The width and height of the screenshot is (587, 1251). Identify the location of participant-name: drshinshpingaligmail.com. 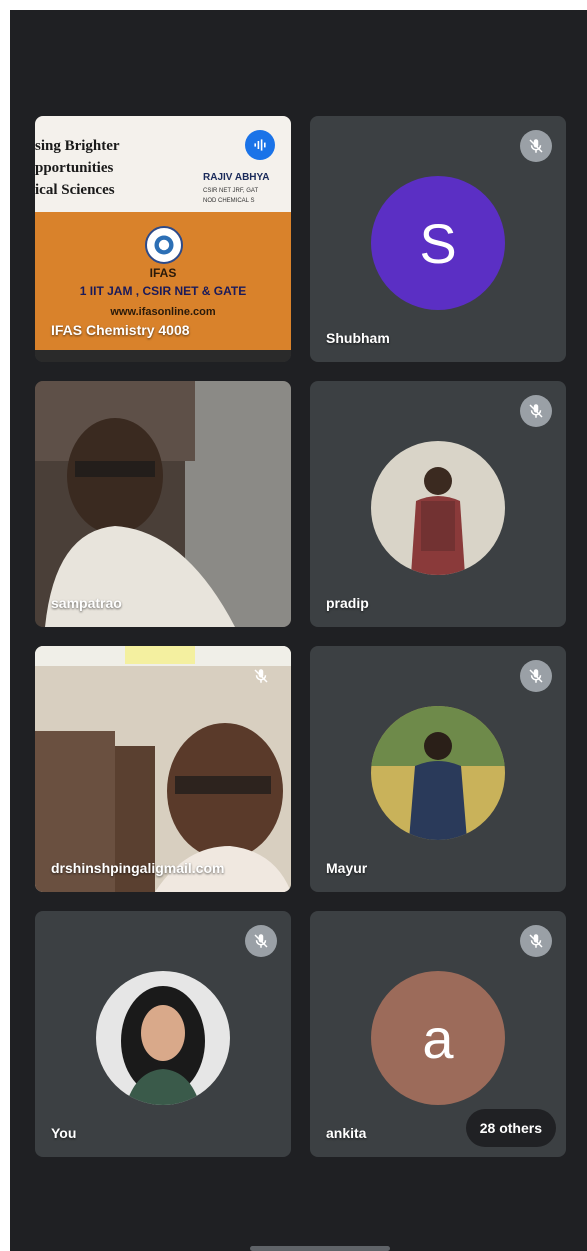
(138, 868).